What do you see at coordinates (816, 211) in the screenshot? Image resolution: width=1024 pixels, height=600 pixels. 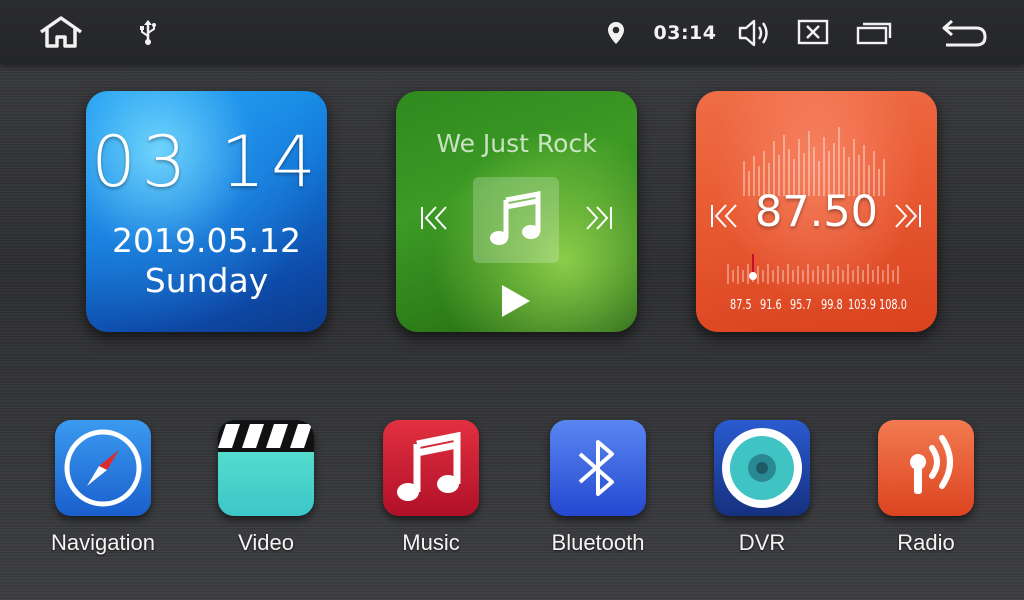 I see `radio-widget: 87.50 87.5 91.6 95.7 99.8 103.9 108.0` at bounding box center [816, 211].